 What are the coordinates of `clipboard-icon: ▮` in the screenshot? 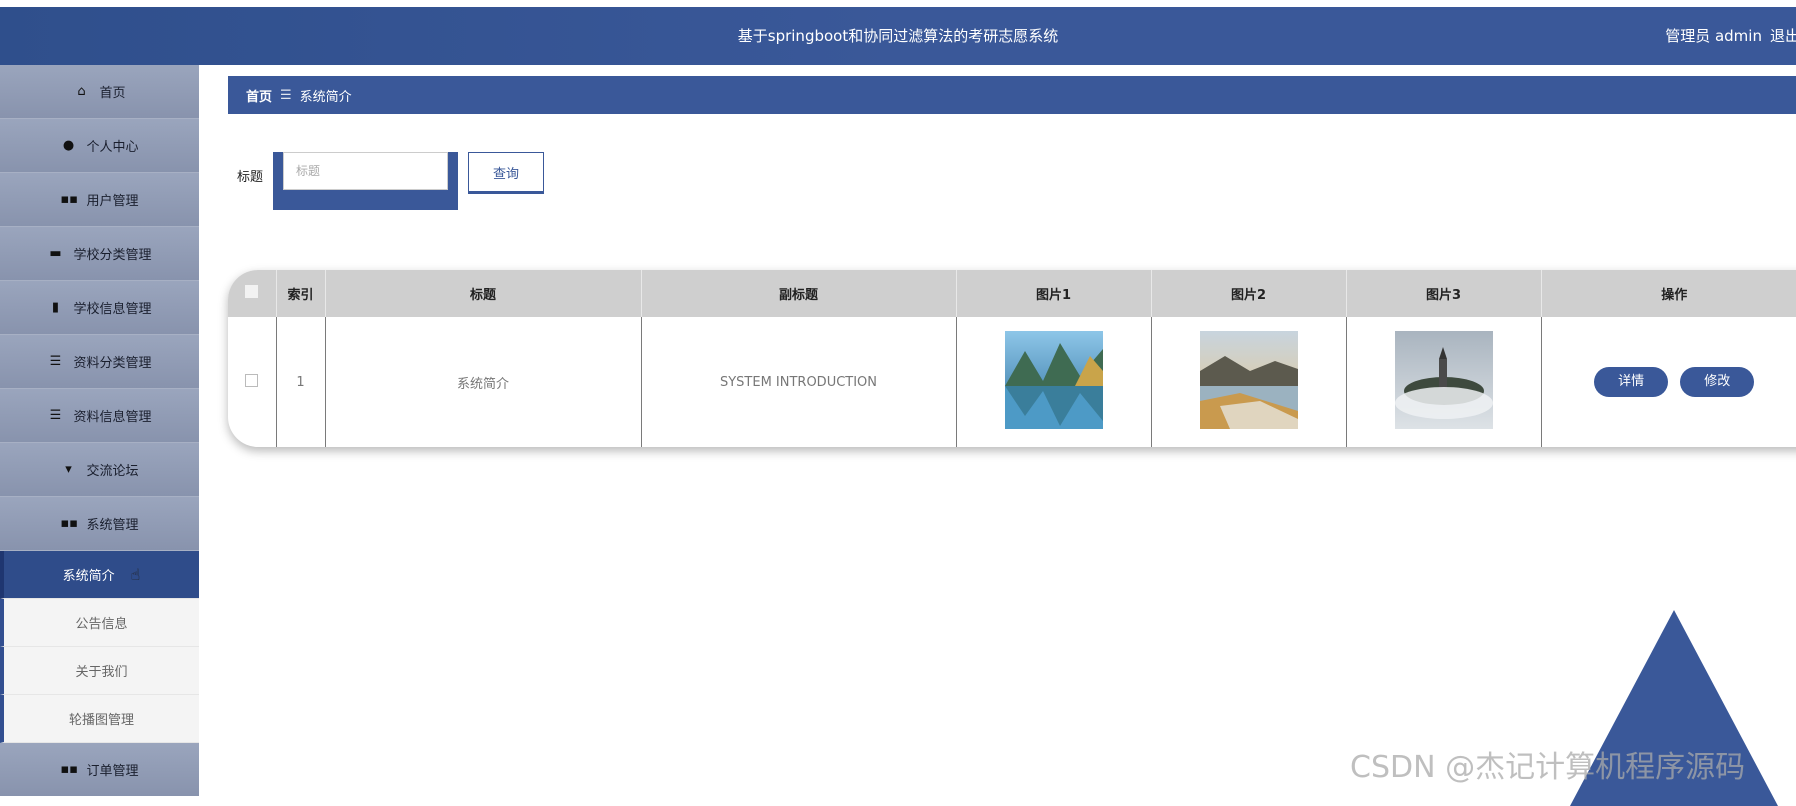 It's located at (55, 307).